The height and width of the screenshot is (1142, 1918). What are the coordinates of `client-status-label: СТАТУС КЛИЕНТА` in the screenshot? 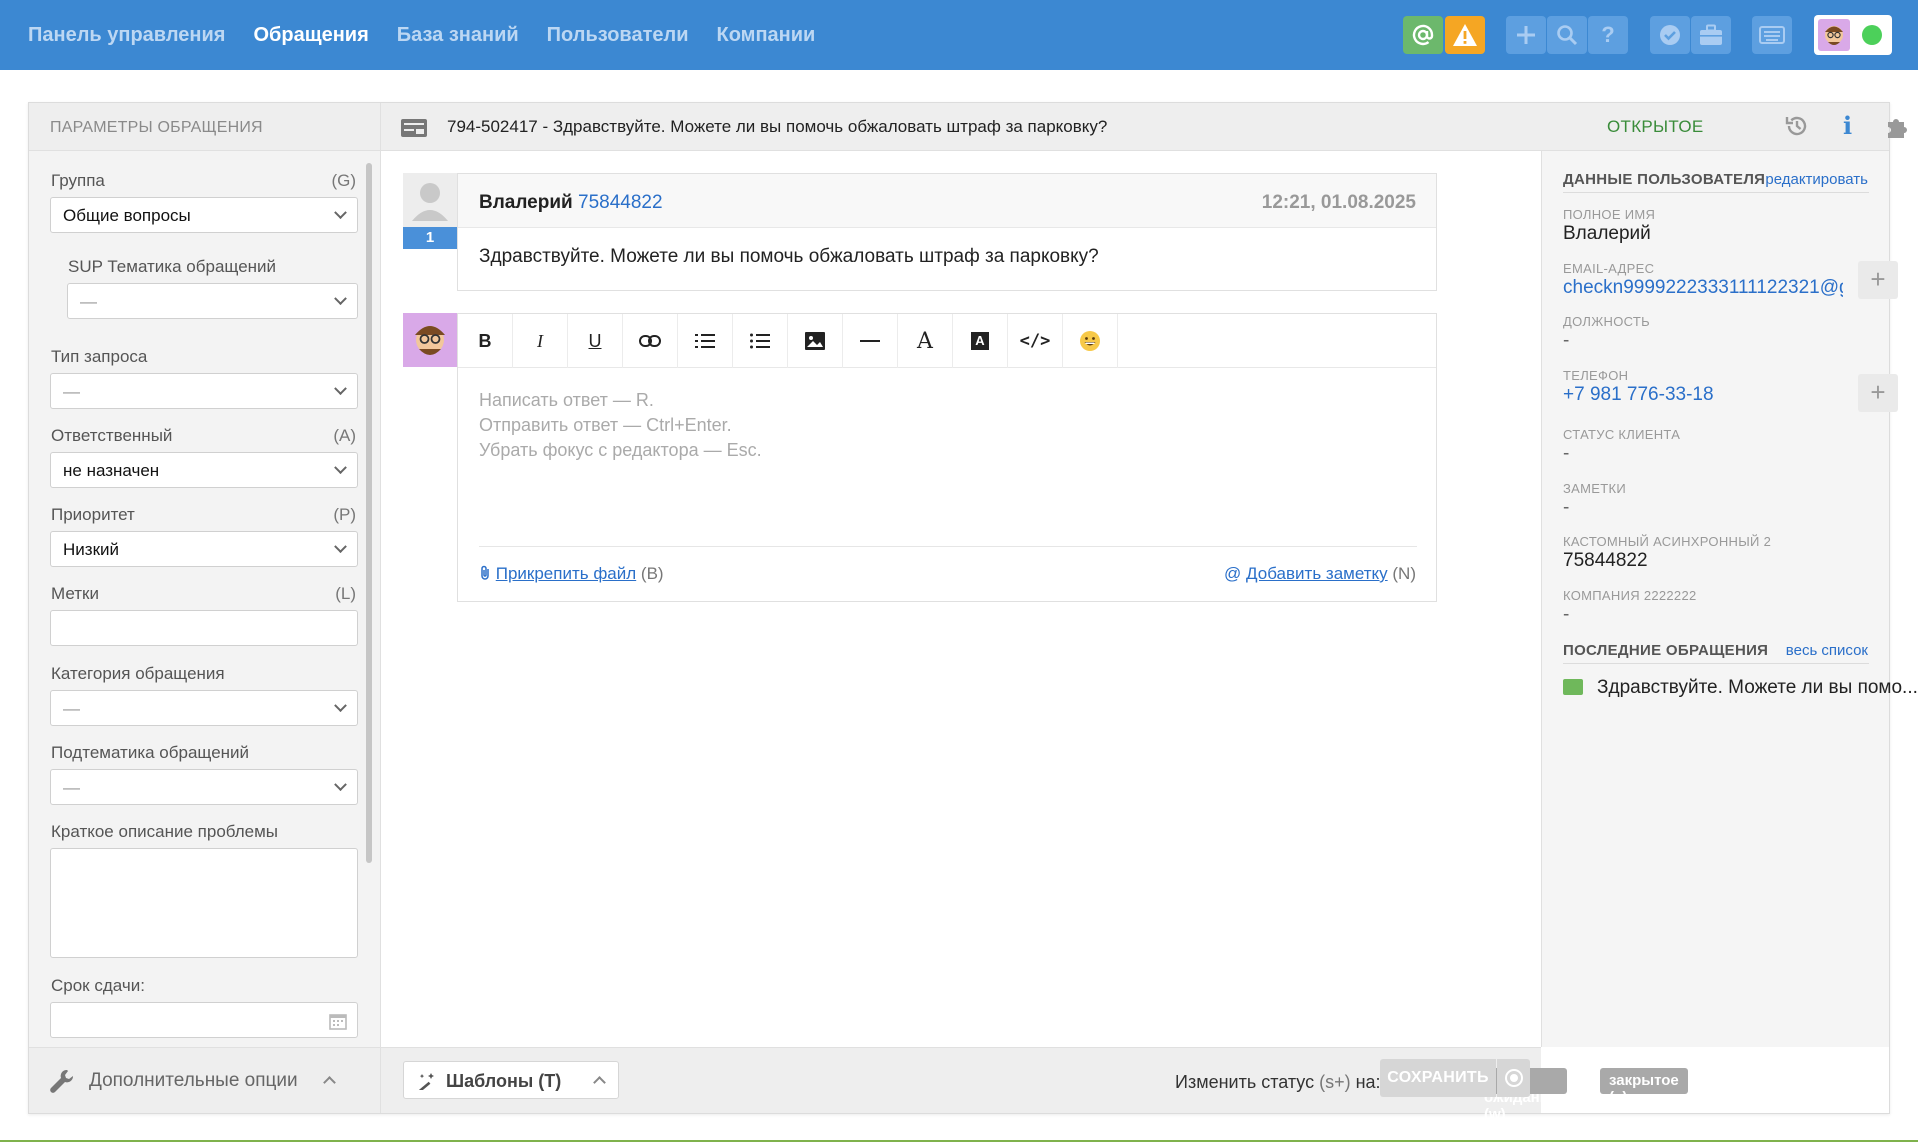 It's located at (1622, 434).